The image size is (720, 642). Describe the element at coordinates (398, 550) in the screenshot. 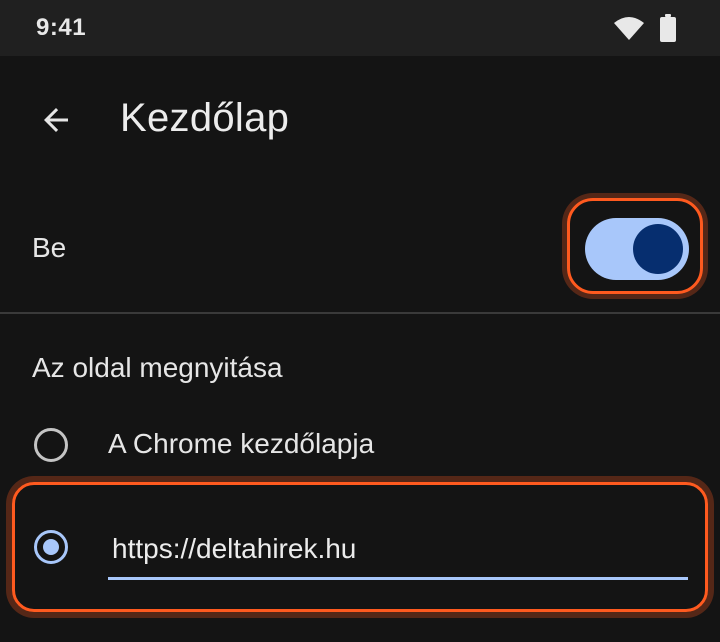

I see `custom-url-input` at that location.